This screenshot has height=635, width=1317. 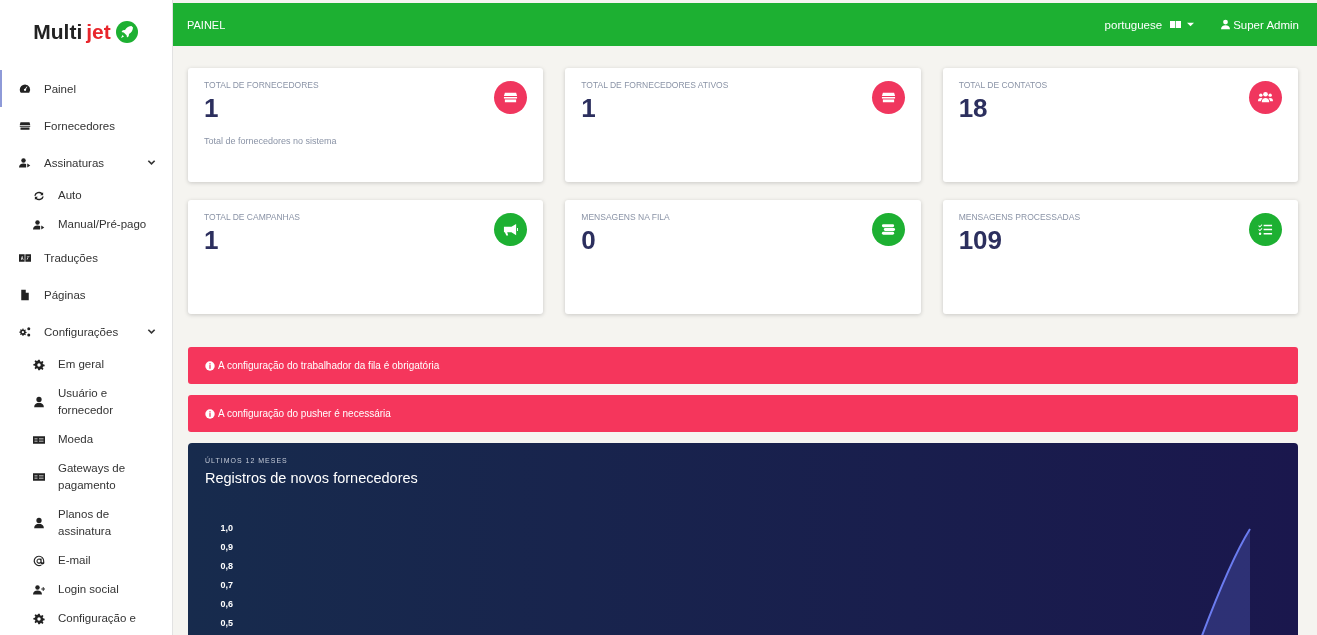 I want to click on sidebar-subitem: Auto, so click(x=86, y=195).